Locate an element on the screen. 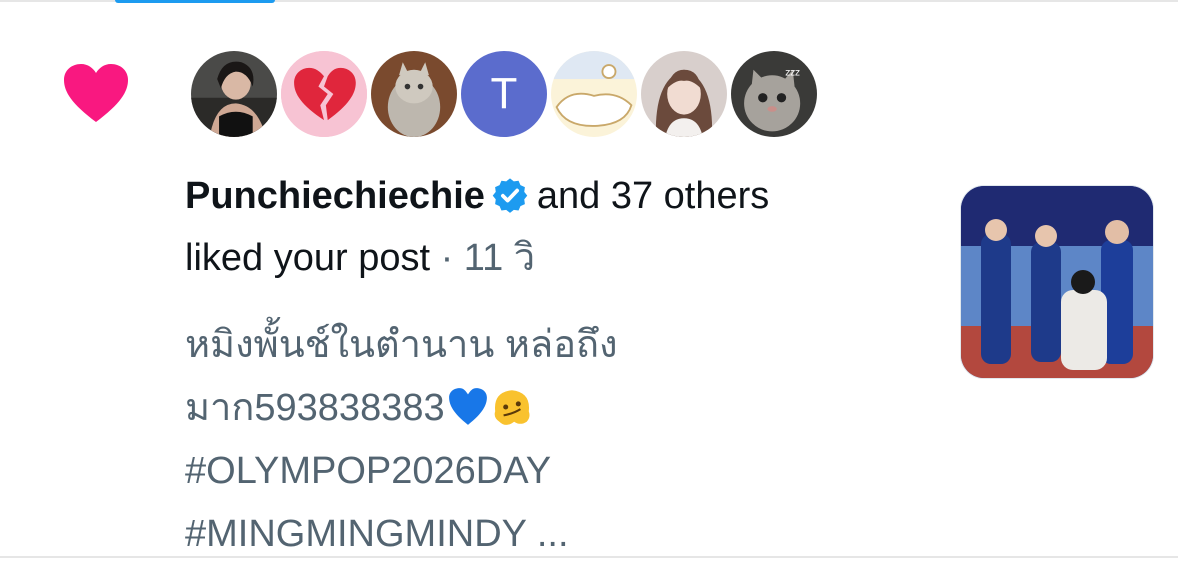 This screenshot has width=1178, height=566. letter-avatar: T is located at coordinates (504, 94).